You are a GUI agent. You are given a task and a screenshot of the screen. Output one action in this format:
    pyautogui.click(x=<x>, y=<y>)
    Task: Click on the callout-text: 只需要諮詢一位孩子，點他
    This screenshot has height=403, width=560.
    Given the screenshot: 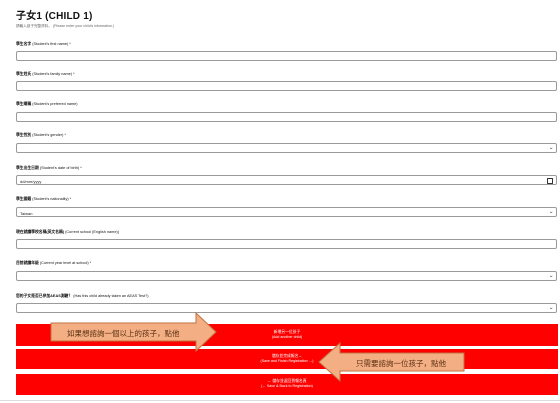 What is the action you would take?
    pyautogui.click(x=401, y=363)
    